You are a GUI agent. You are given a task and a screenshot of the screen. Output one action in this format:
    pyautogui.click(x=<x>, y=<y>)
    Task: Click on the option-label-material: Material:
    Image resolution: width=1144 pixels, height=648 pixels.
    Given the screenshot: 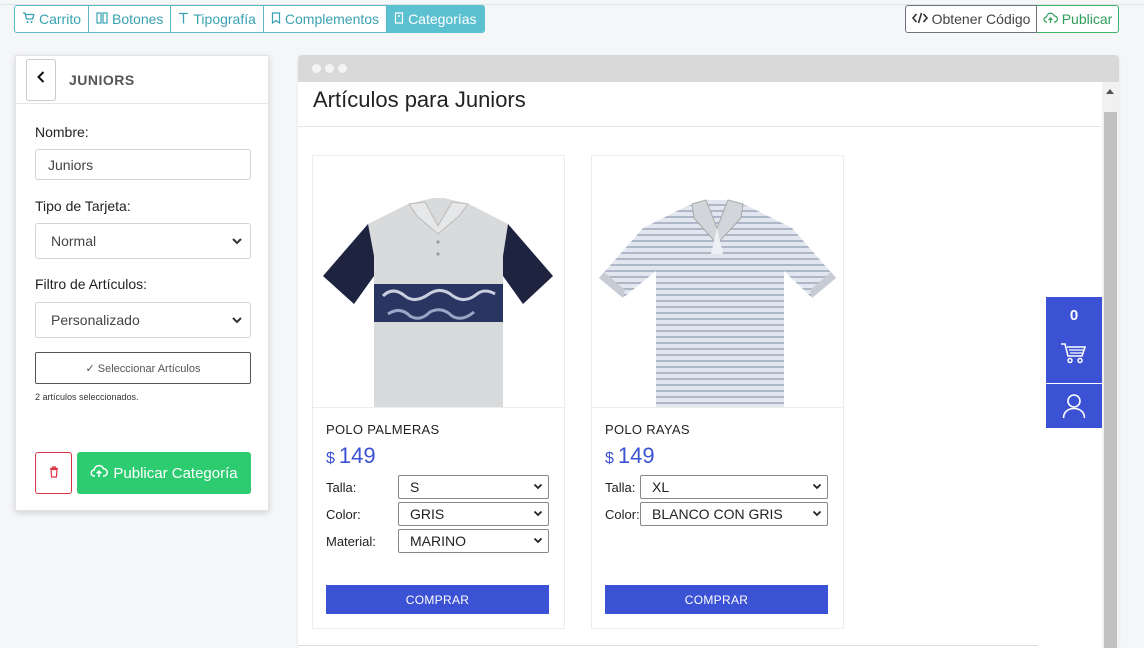 What is the action you would take?
    pyautogui.click(x=351, y=541)
    